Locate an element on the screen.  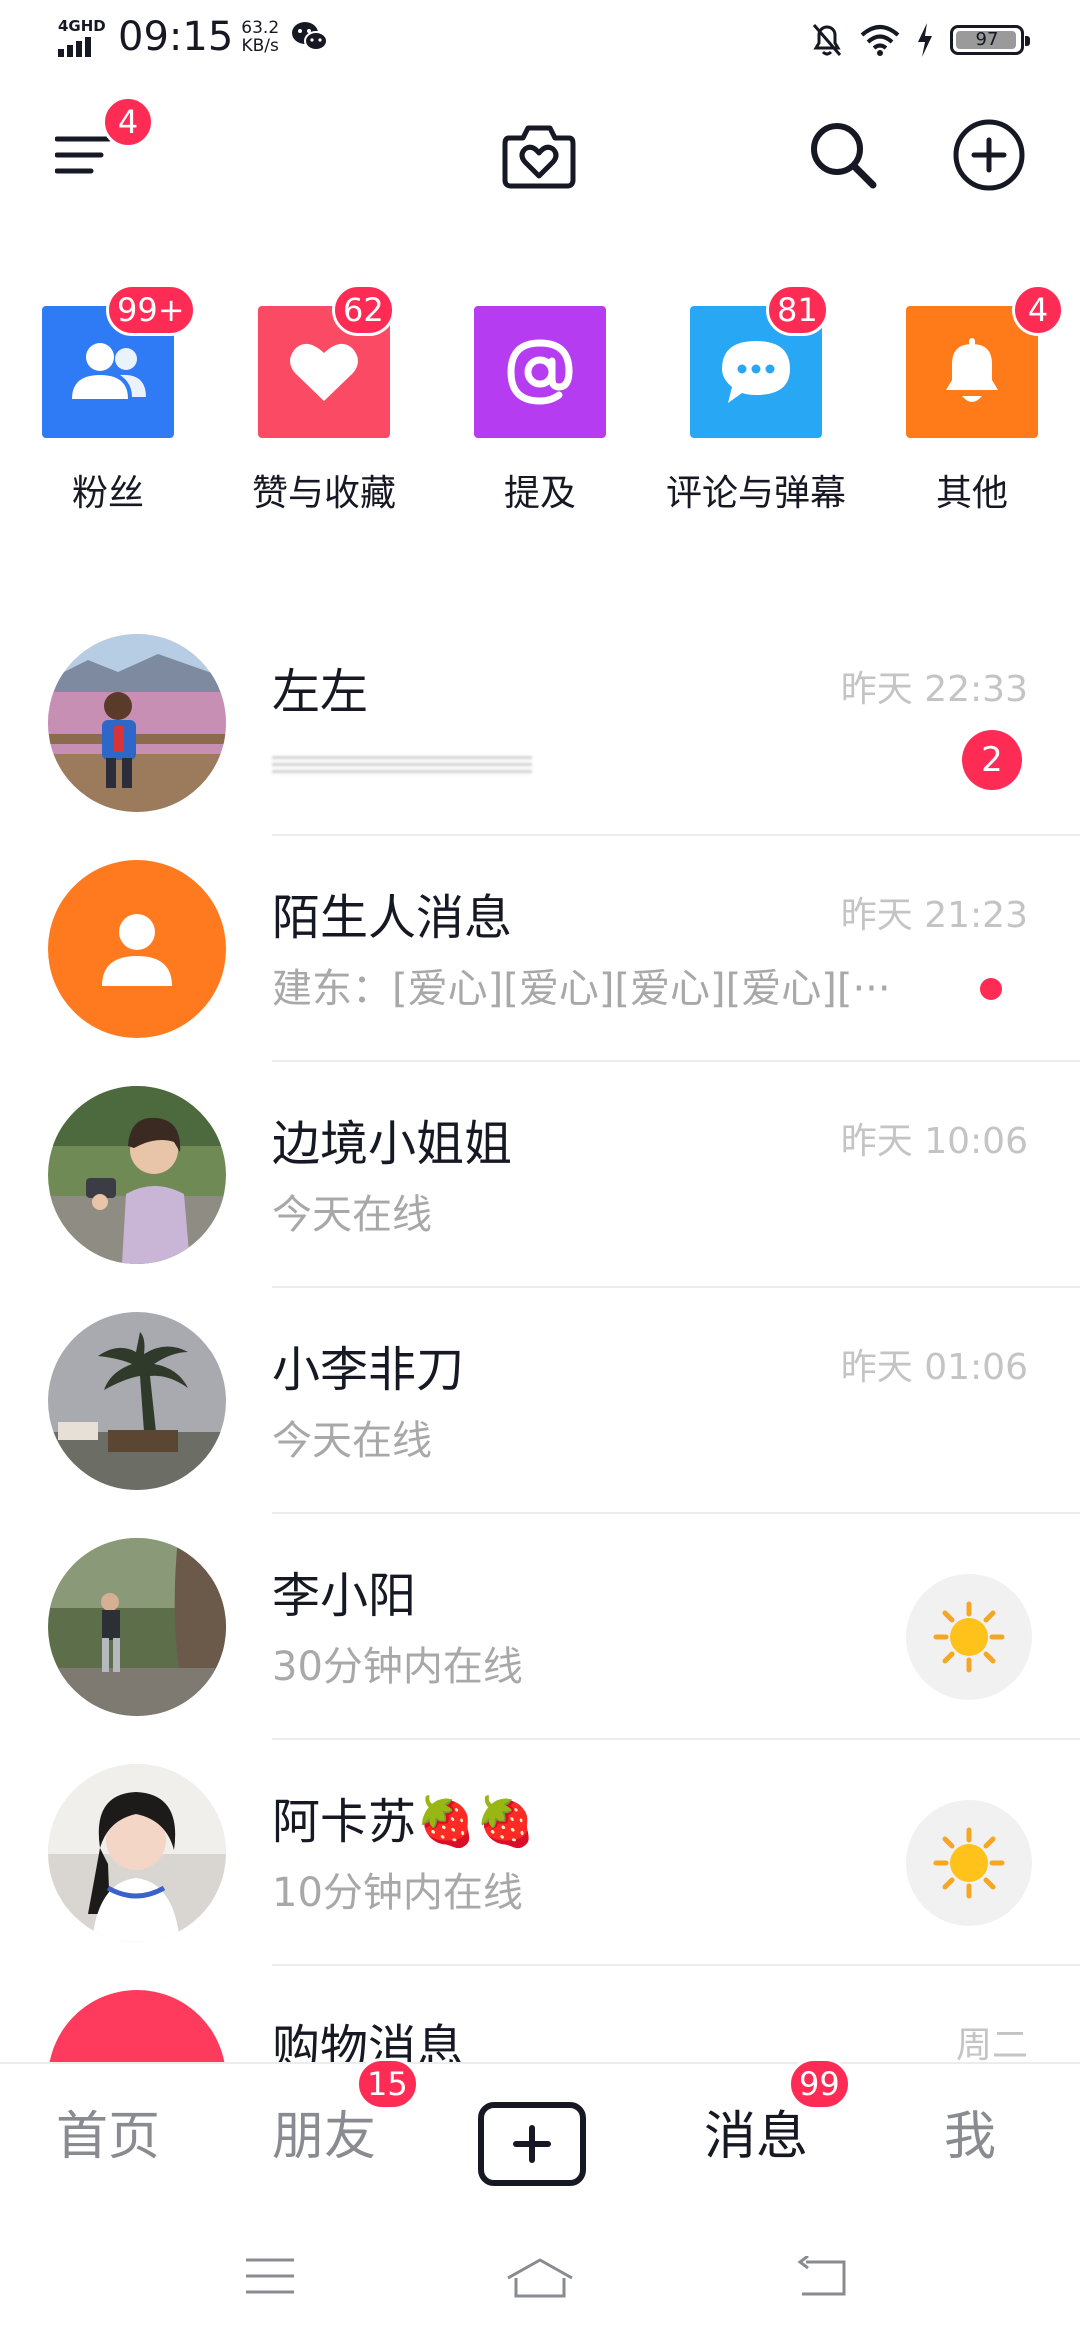
unread-badge: 2 is located at coordinates (992, 760).